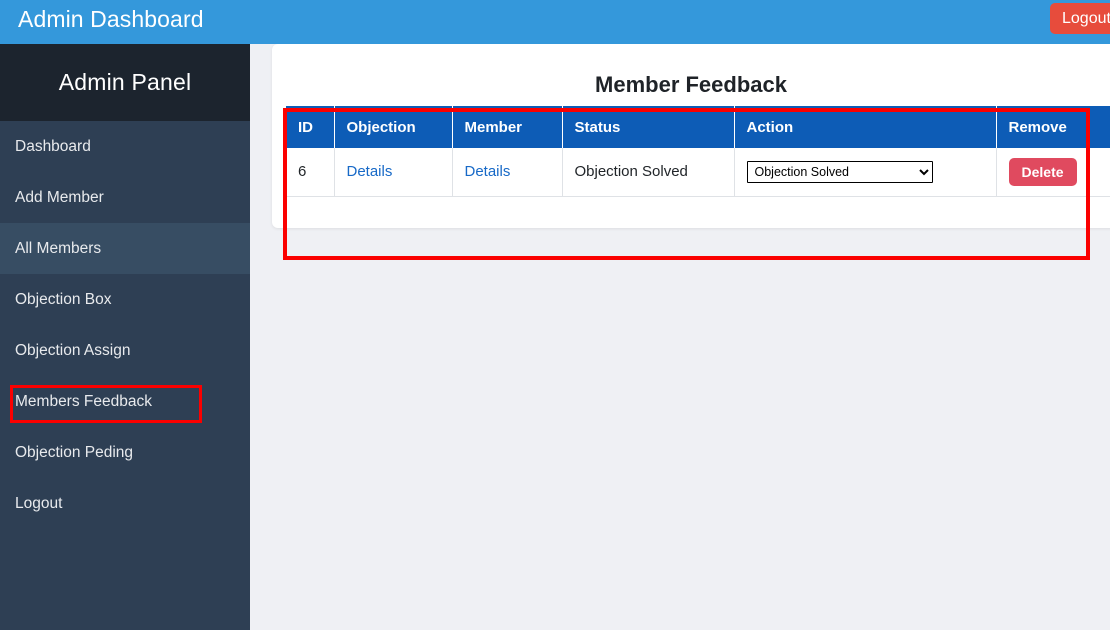 This screenshot has height=630, width=1110. What do you see at coordinates (73, 350) in the screenshot?
I see `sidebar-item-label: Objection Assign` at bounding box center [73, 350].